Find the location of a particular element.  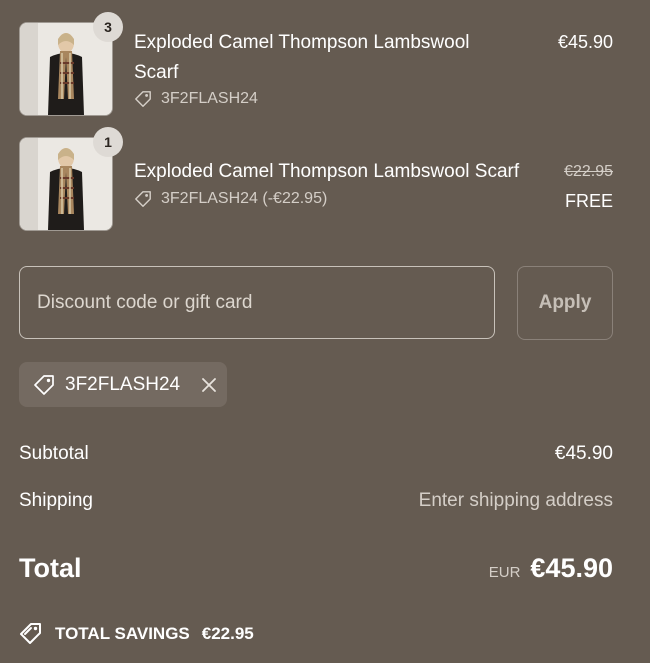

original-price: €22.95 is located at coordinates (588, 171).